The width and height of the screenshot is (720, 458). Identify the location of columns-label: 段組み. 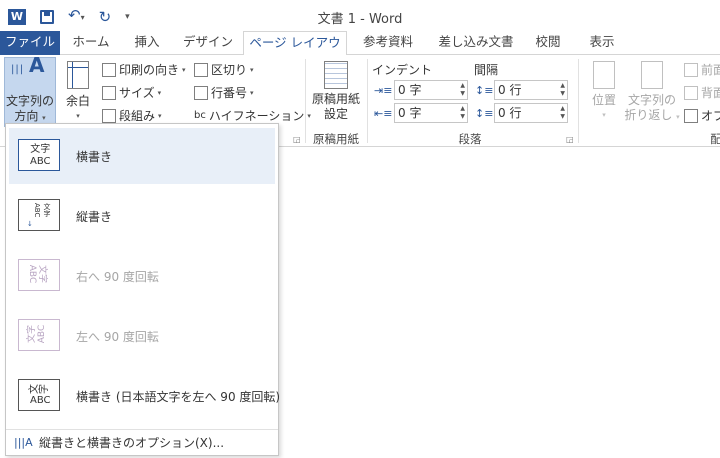
(137, 116).